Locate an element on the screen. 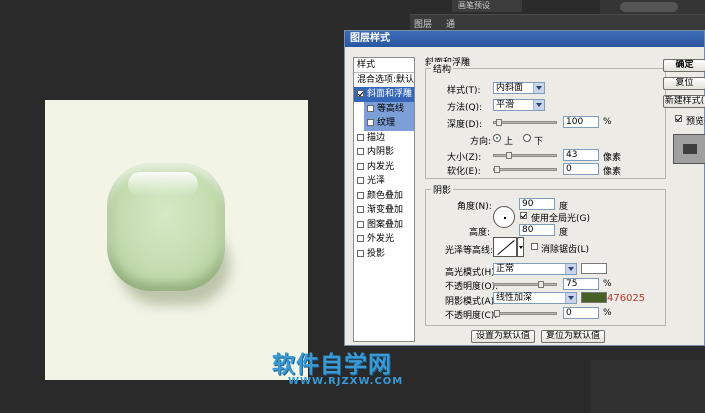  size-slider is located at coordinates (525, 155).